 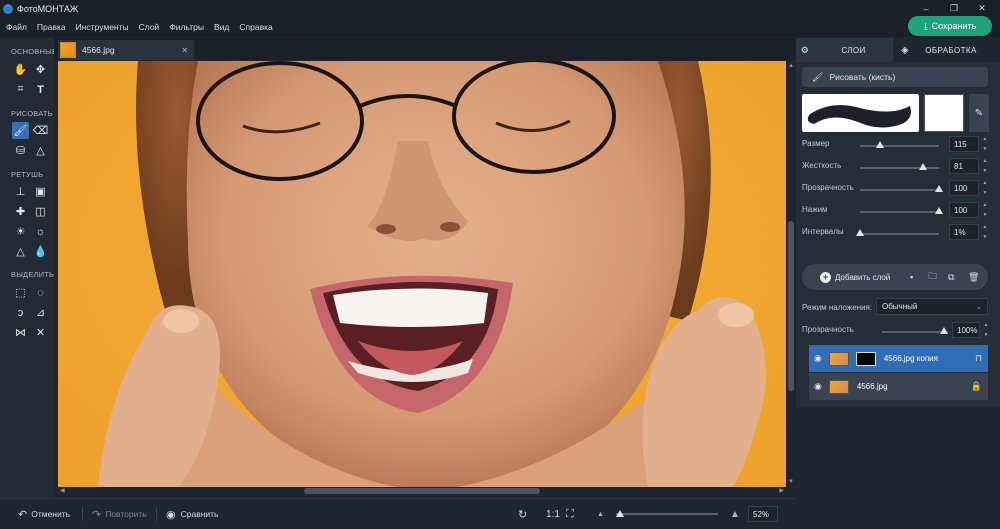 What do you see at coordinates (40, 191) in the screenshot?
I see `patch-tool-icon: ▣` at bounding box center [40, 191].